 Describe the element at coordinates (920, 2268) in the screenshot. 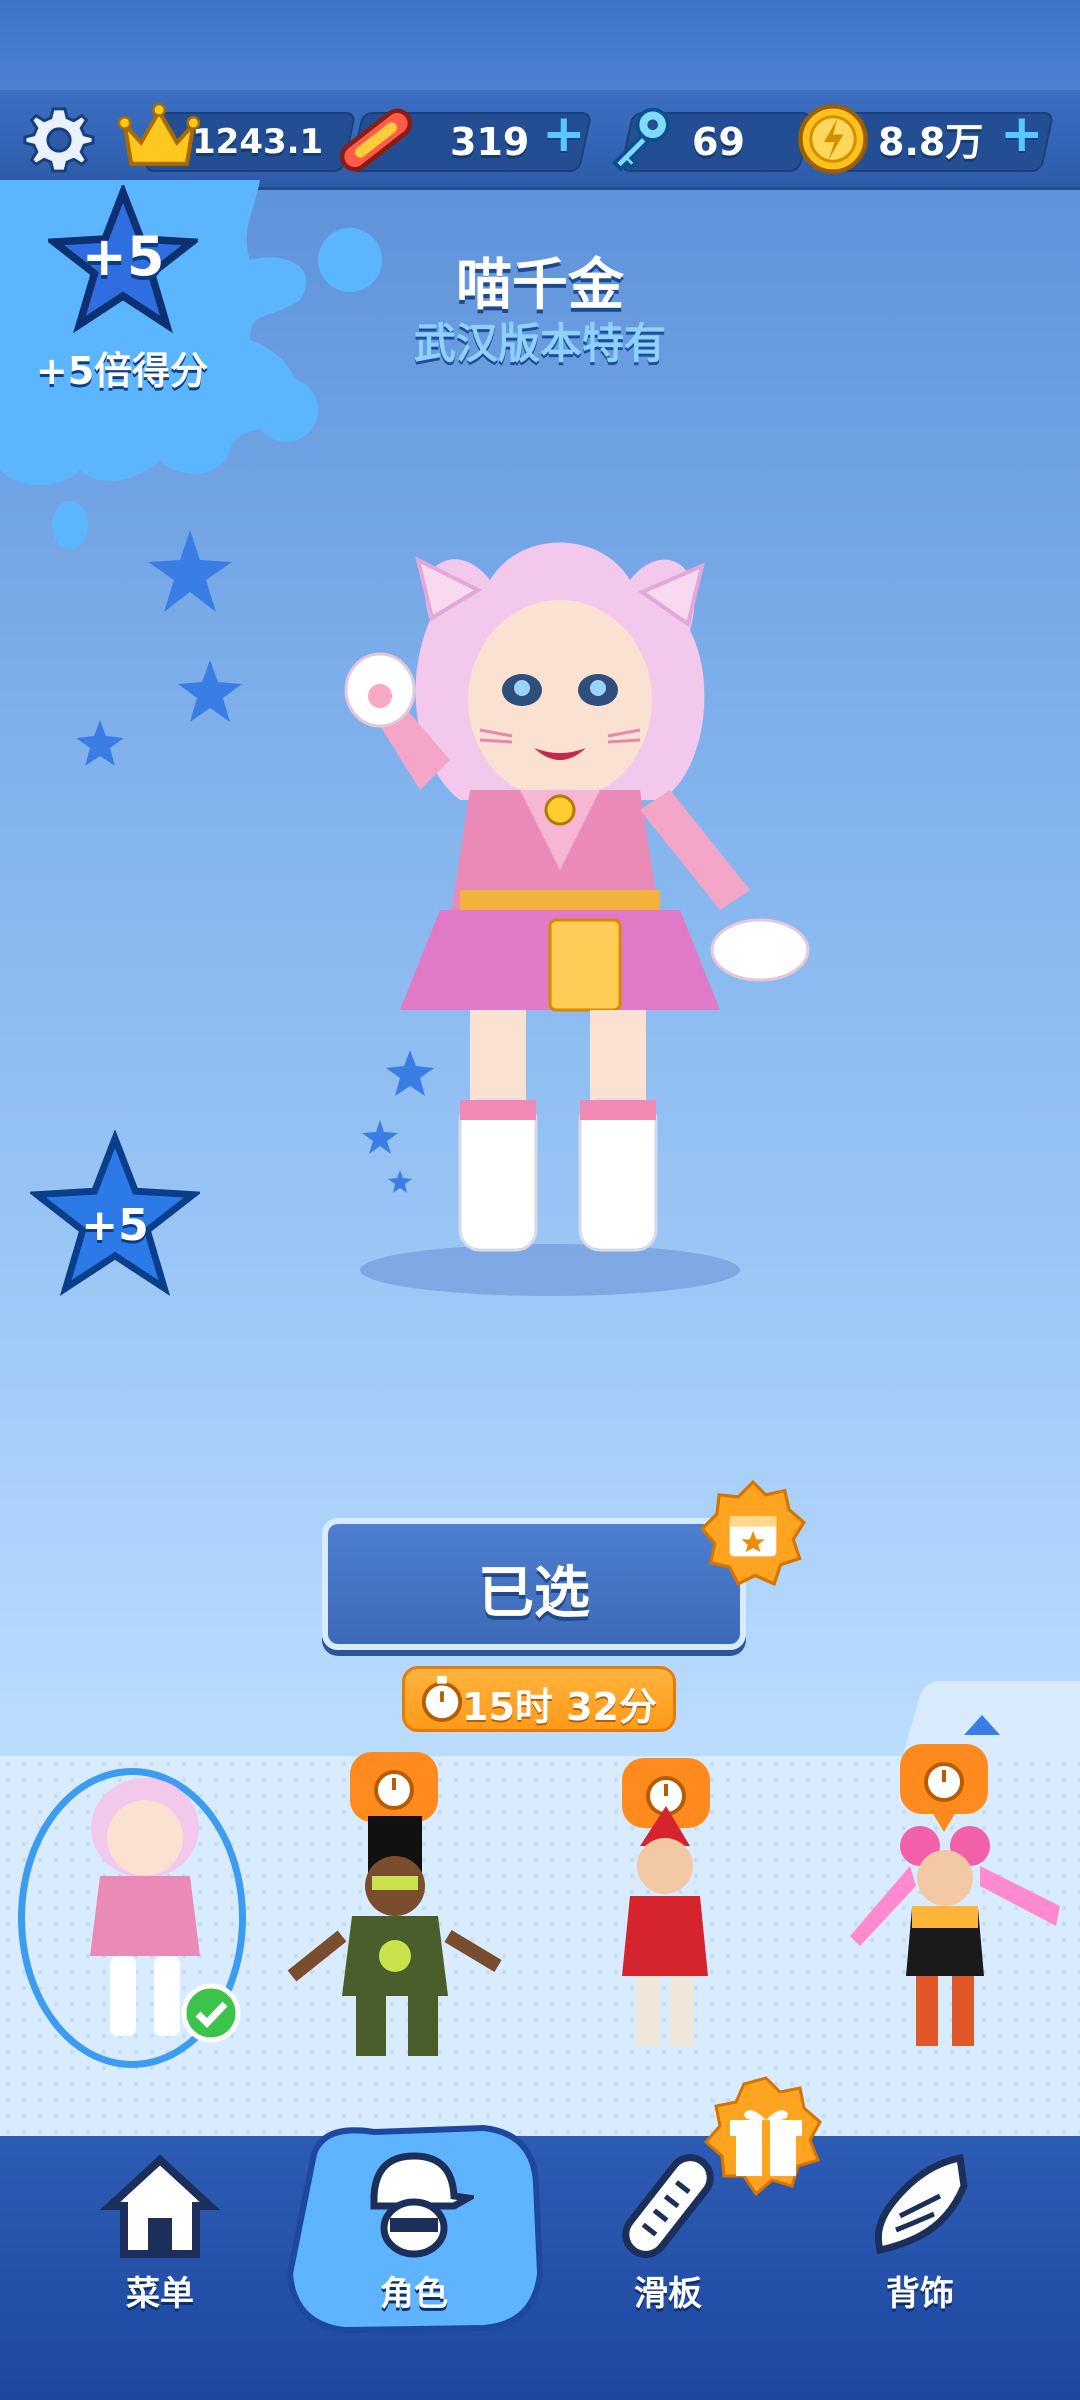

I see `nav-accessory: 背饰` at that location.